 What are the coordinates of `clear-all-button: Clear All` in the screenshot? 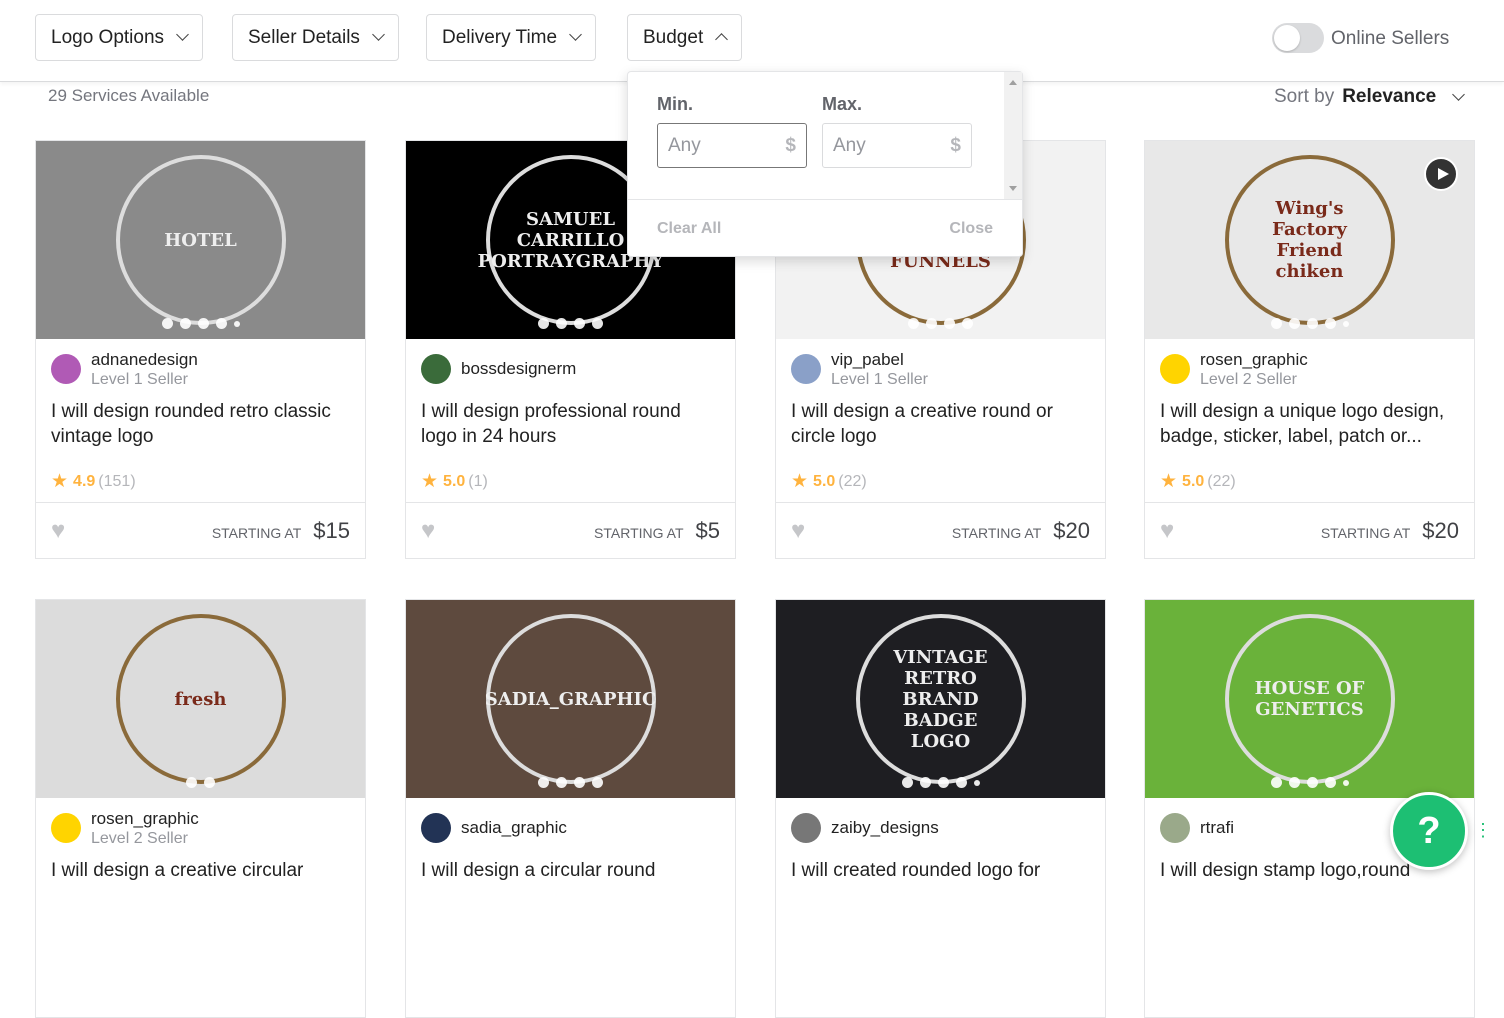 It's located at (689, 229).